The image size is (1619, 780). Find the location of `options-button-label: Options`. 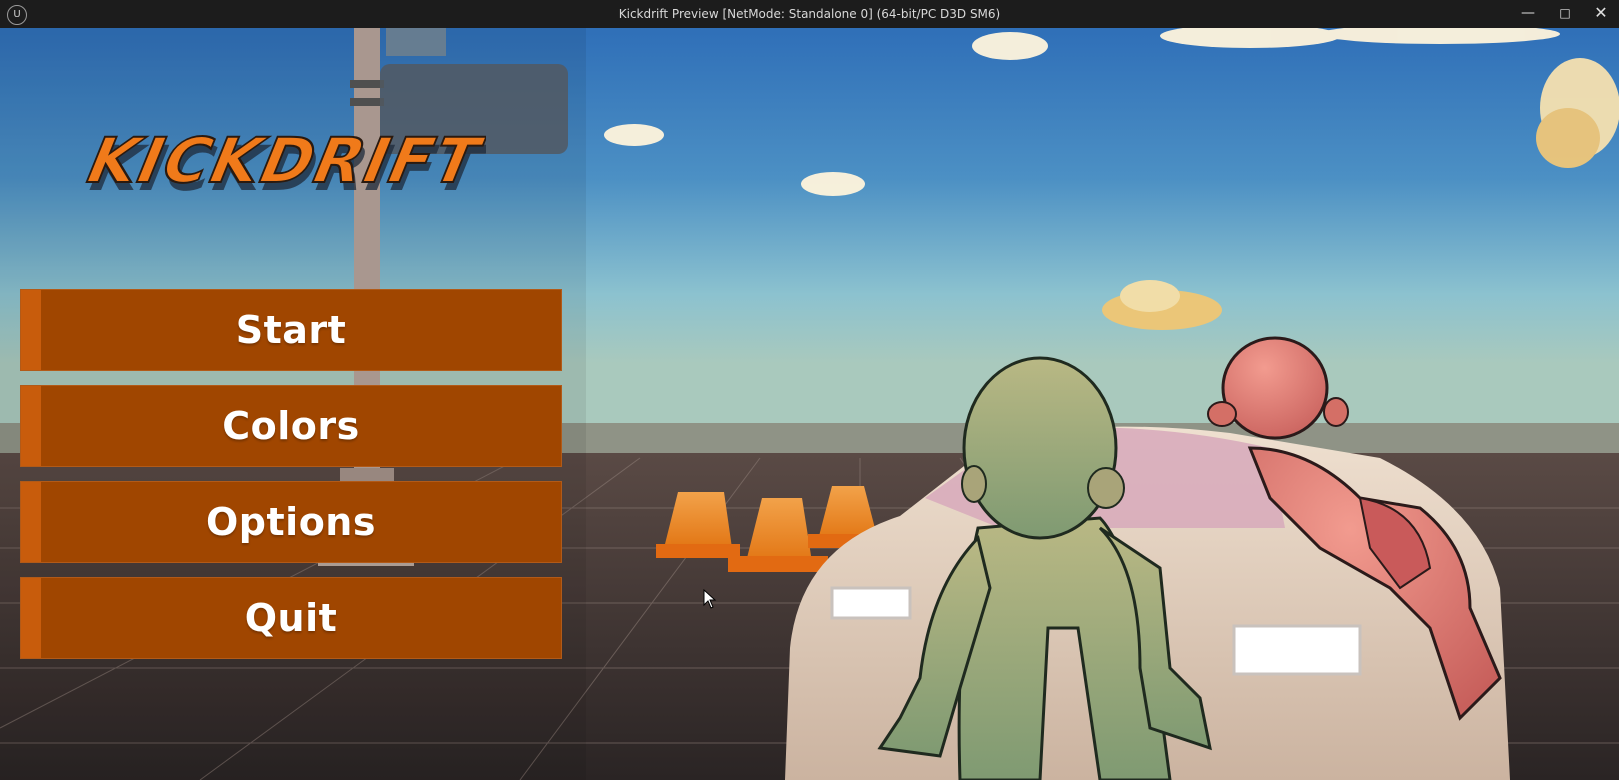

options-button-label: Options is located at coordinates (291, 522).